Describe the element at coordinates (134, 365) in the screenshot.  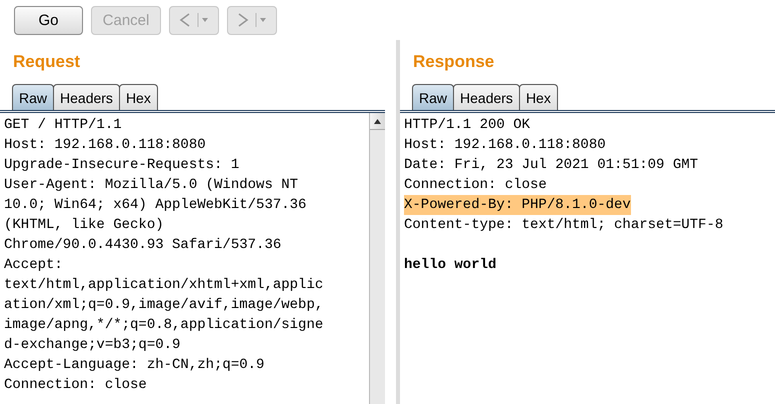
I see `text-line: Accept-Language: zh-CN,zh;q=0.9` at that location.